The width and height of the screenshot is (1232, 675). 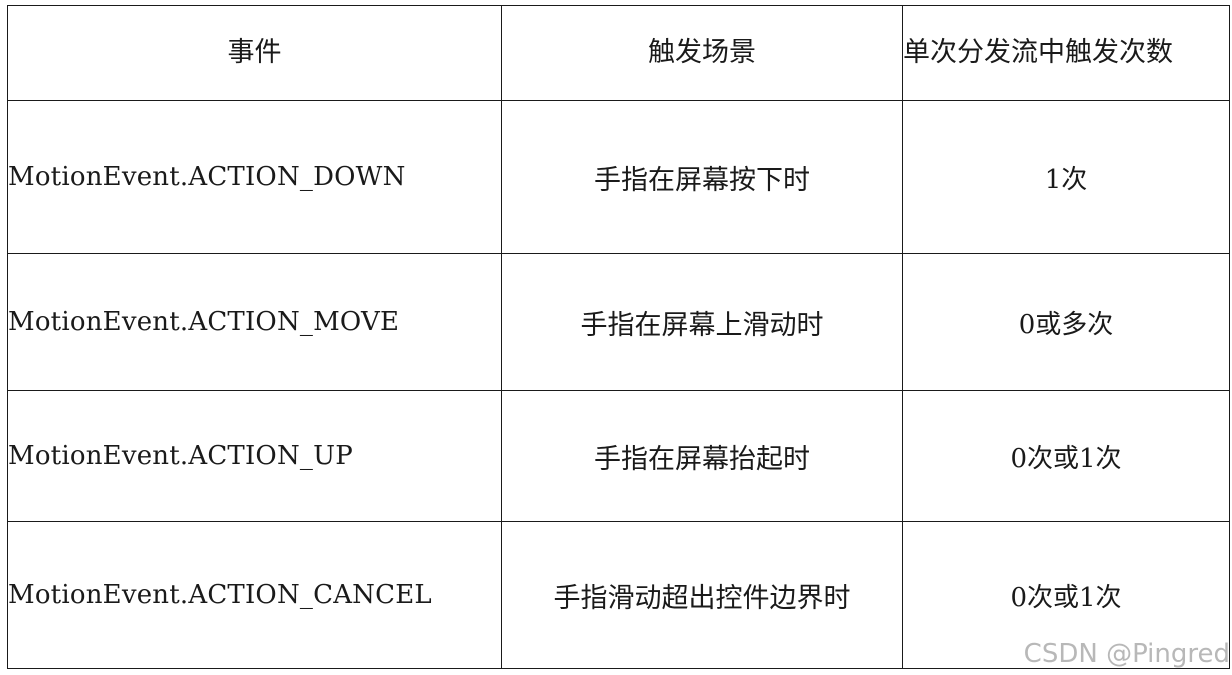 I want to click on event-name: MotionEvent.ACTION_DOWN, so click(x=254, y=177).